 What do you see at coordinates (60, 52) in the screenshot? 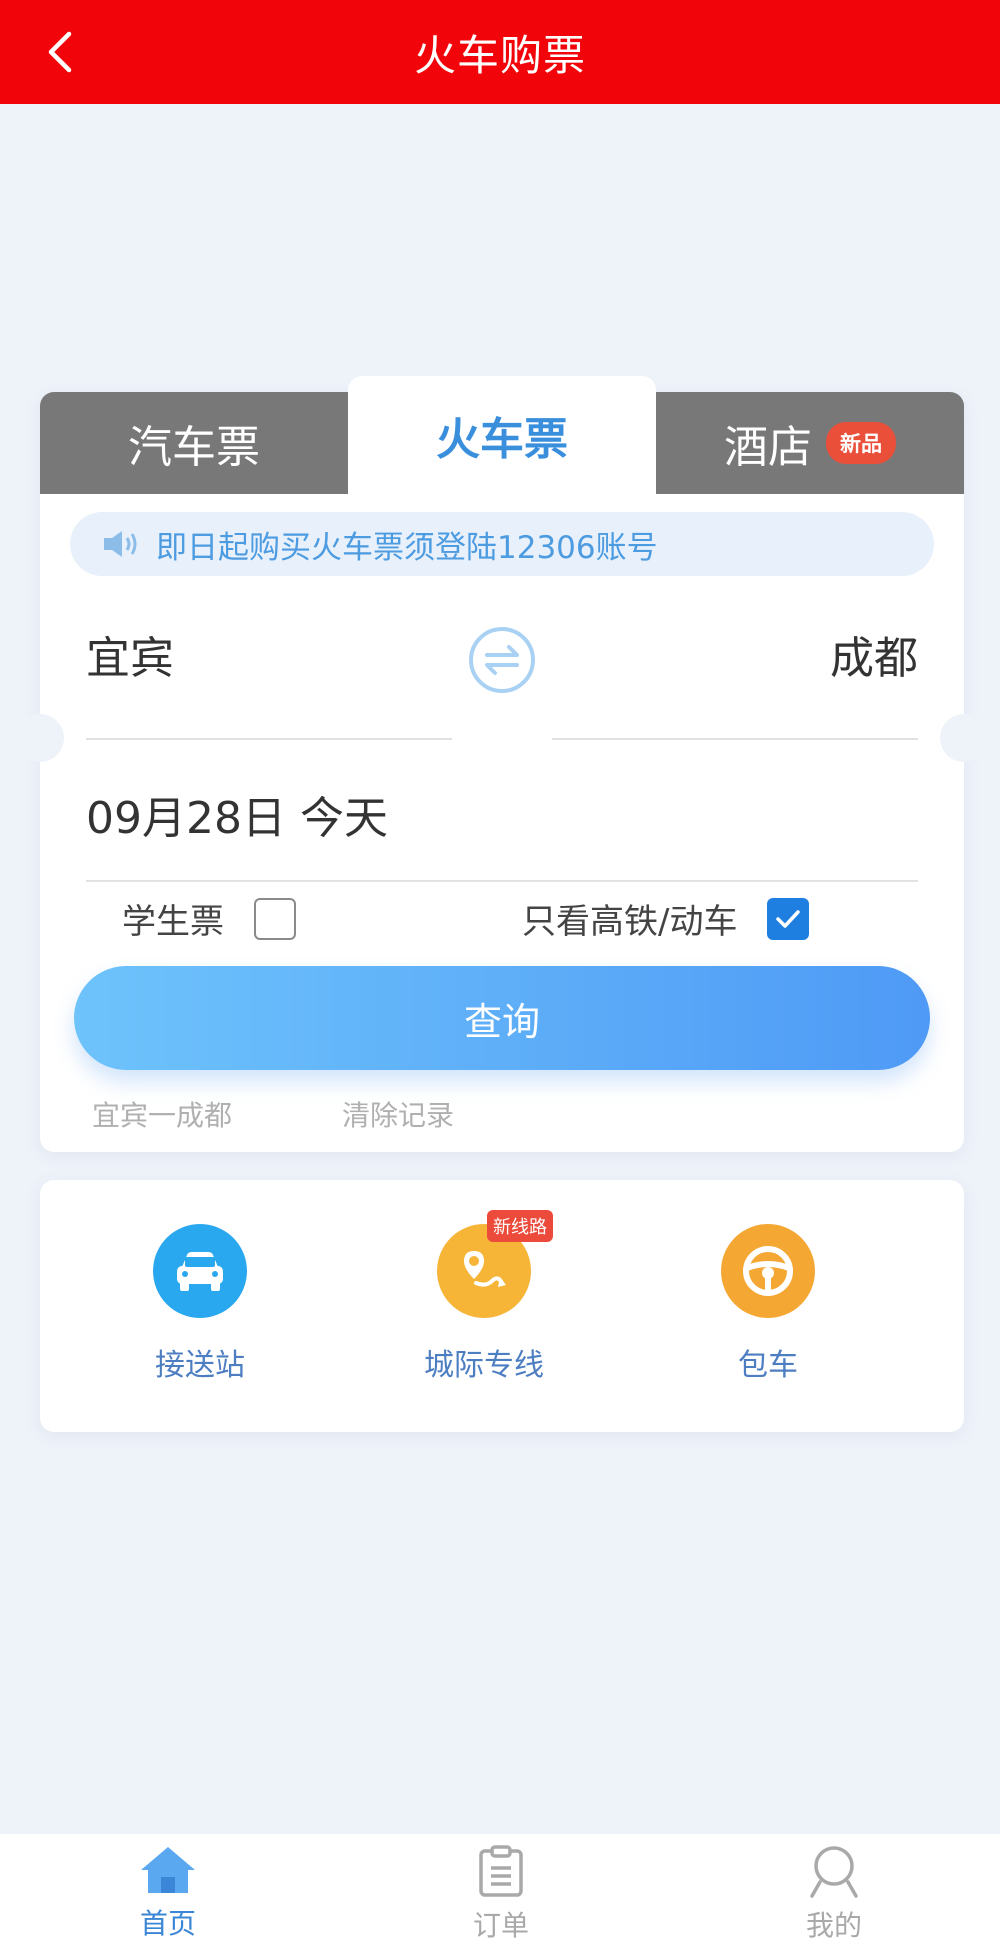
I see `back-arrow-icon` at bounding box center [60, 52].